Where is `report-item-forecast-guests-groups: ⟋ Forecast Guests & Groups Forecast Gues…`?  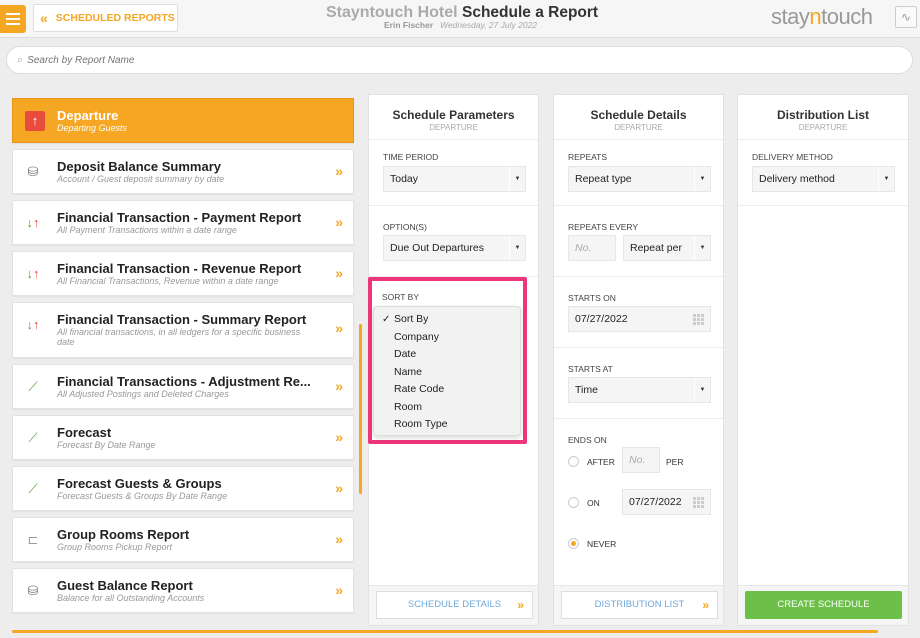 report-item-forecast-guests-groups: ⟋ Forecast Guests & Groups Forecast Gues… is located at coordinates (183, 488).